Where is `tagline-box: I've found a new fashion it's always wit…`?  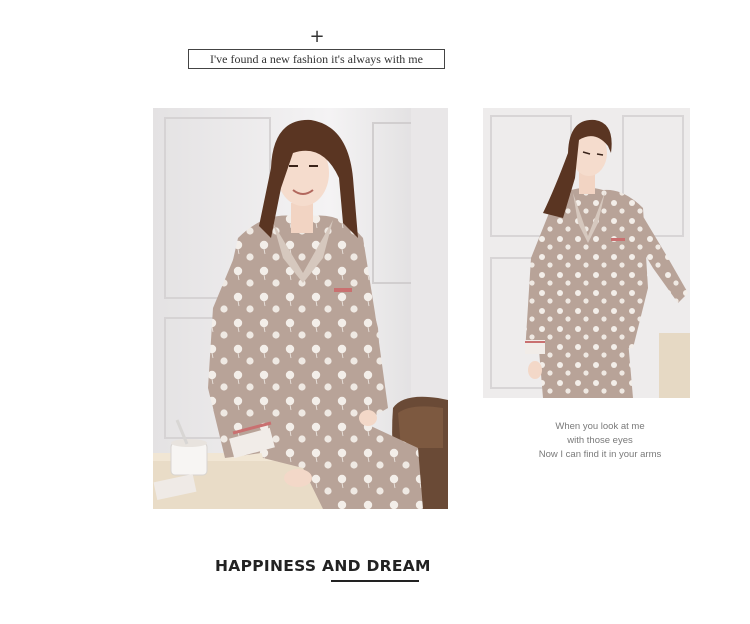
tagline-box: I've found a new fashion it's always wit… is located at coordinates (316, 59).